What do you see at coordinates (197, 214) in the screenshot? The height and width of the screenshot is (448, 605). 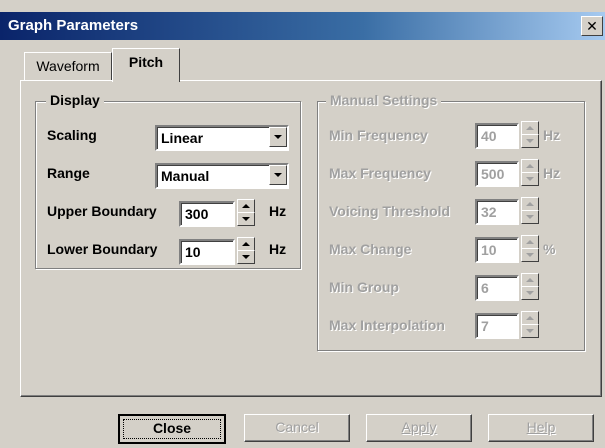 I see `upper-boundary-value: 300` at bounding box center [197, 214].